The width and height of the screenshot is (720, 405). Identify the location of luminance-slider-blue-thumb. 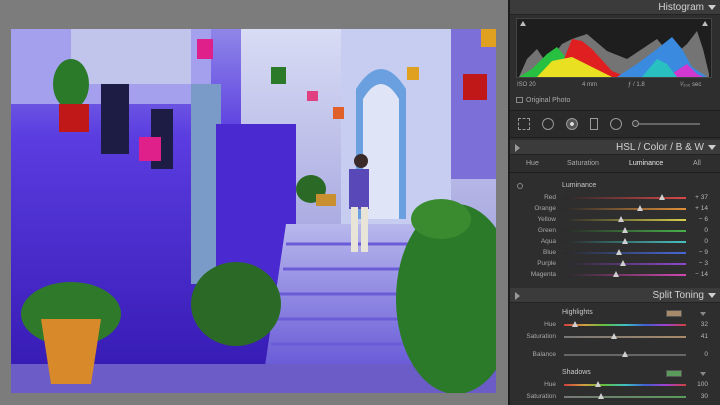
(618, 252).